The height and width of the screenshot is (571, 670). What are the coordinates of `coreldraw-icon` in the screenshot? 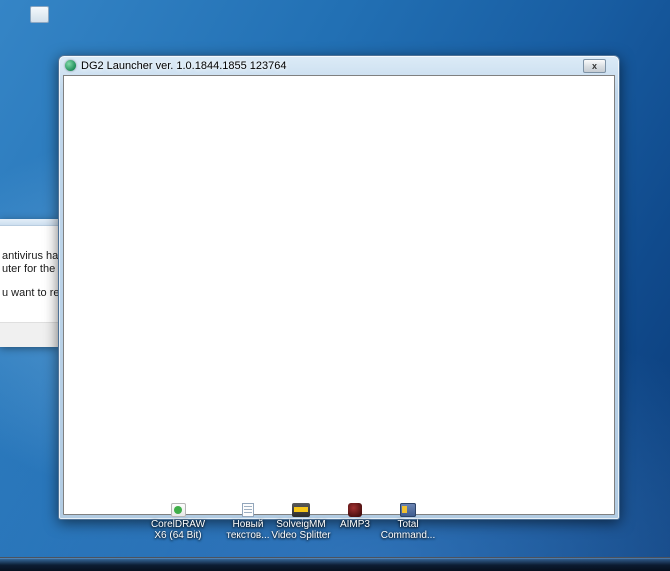 It's located at (178, 510).